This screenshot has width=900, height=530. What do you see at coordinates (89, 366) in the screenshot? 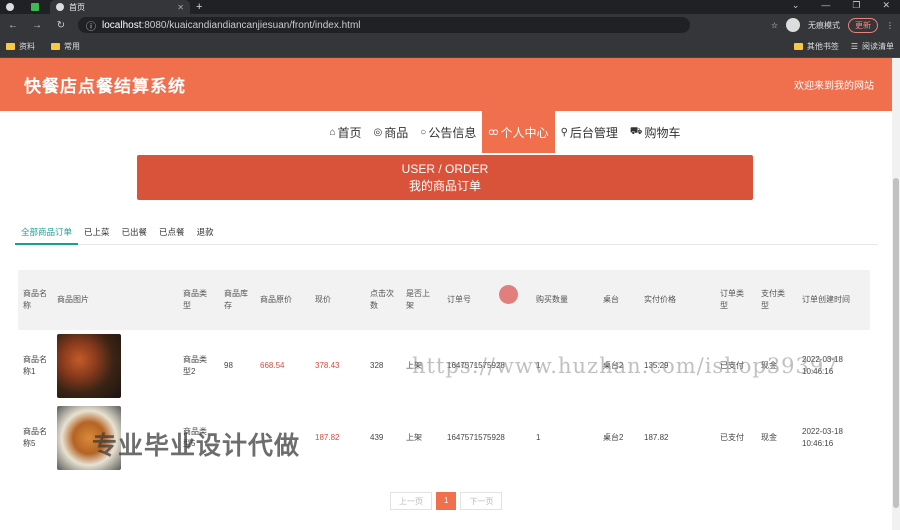
I see `product-image` at bounding box center [89, 366].